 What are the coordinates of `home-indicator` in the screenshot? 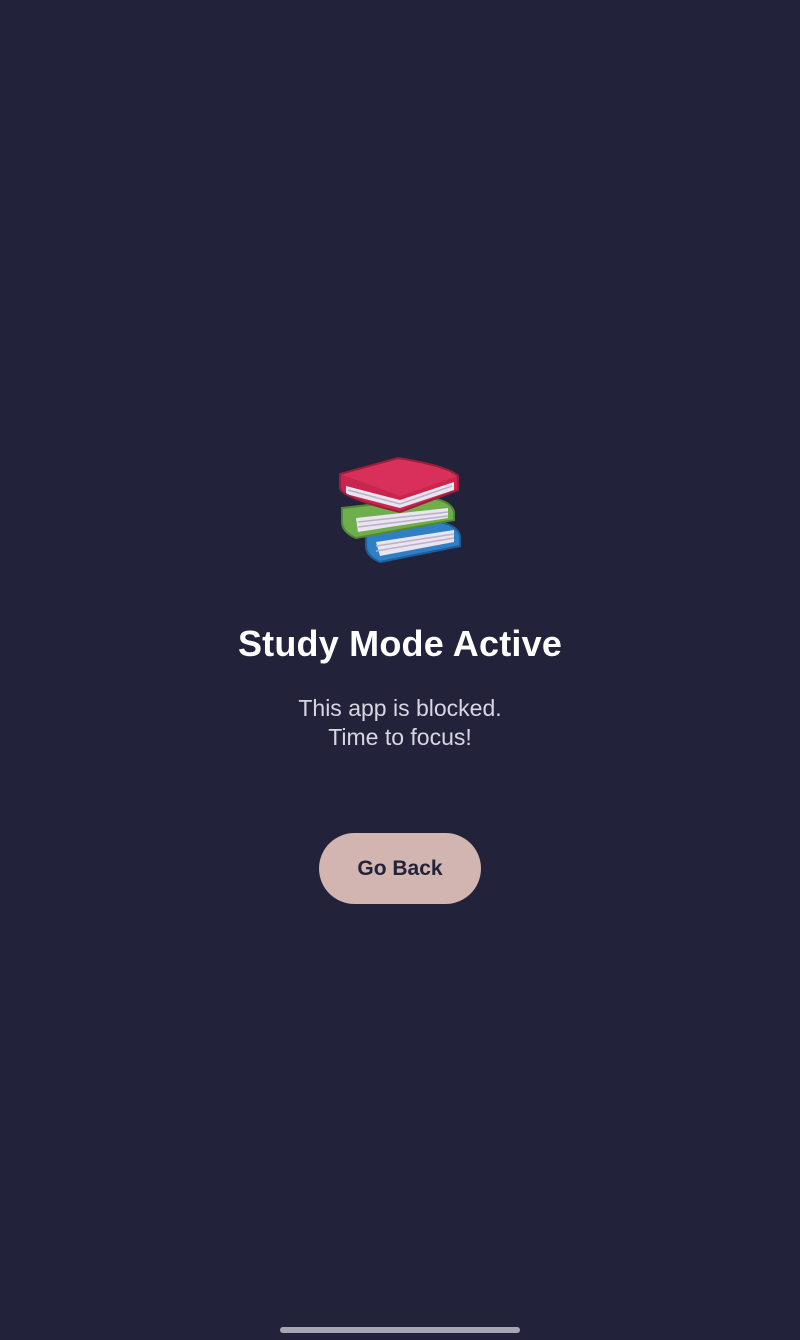 It's located at (400, 1330).